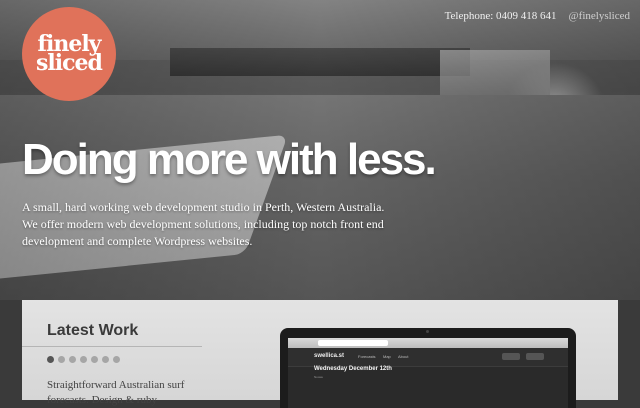 Image resolution: width=640 pixels, height=408 pixels. What do you see at coordinates (427, 331) in the screenshot?
I see `camera-dot` at bounding box center [427, 331].